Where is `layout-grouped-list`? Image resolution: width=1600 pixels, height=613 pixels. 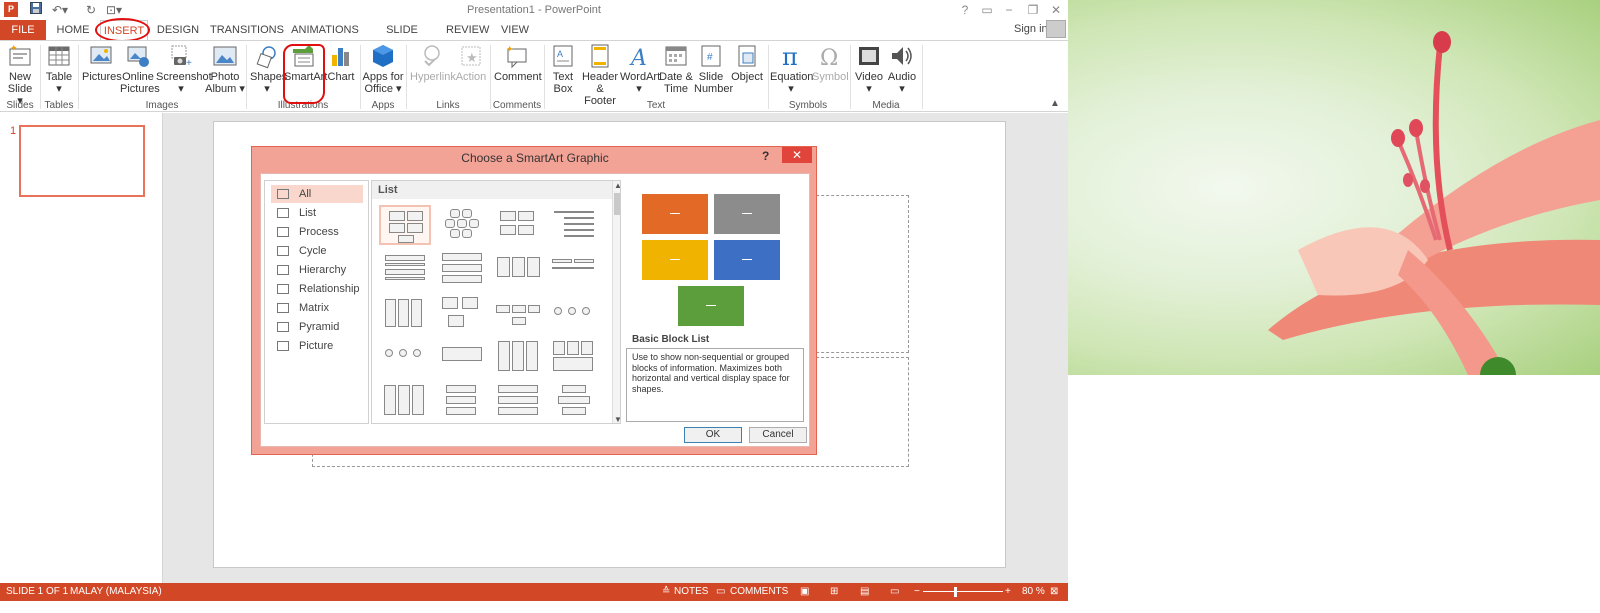 layout-grouped-list is located at coordinates (518, 225).